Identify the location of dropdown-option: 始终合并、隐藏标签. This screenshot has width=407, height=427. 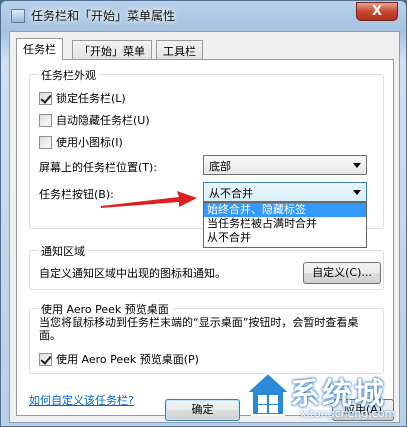
(285, 210).